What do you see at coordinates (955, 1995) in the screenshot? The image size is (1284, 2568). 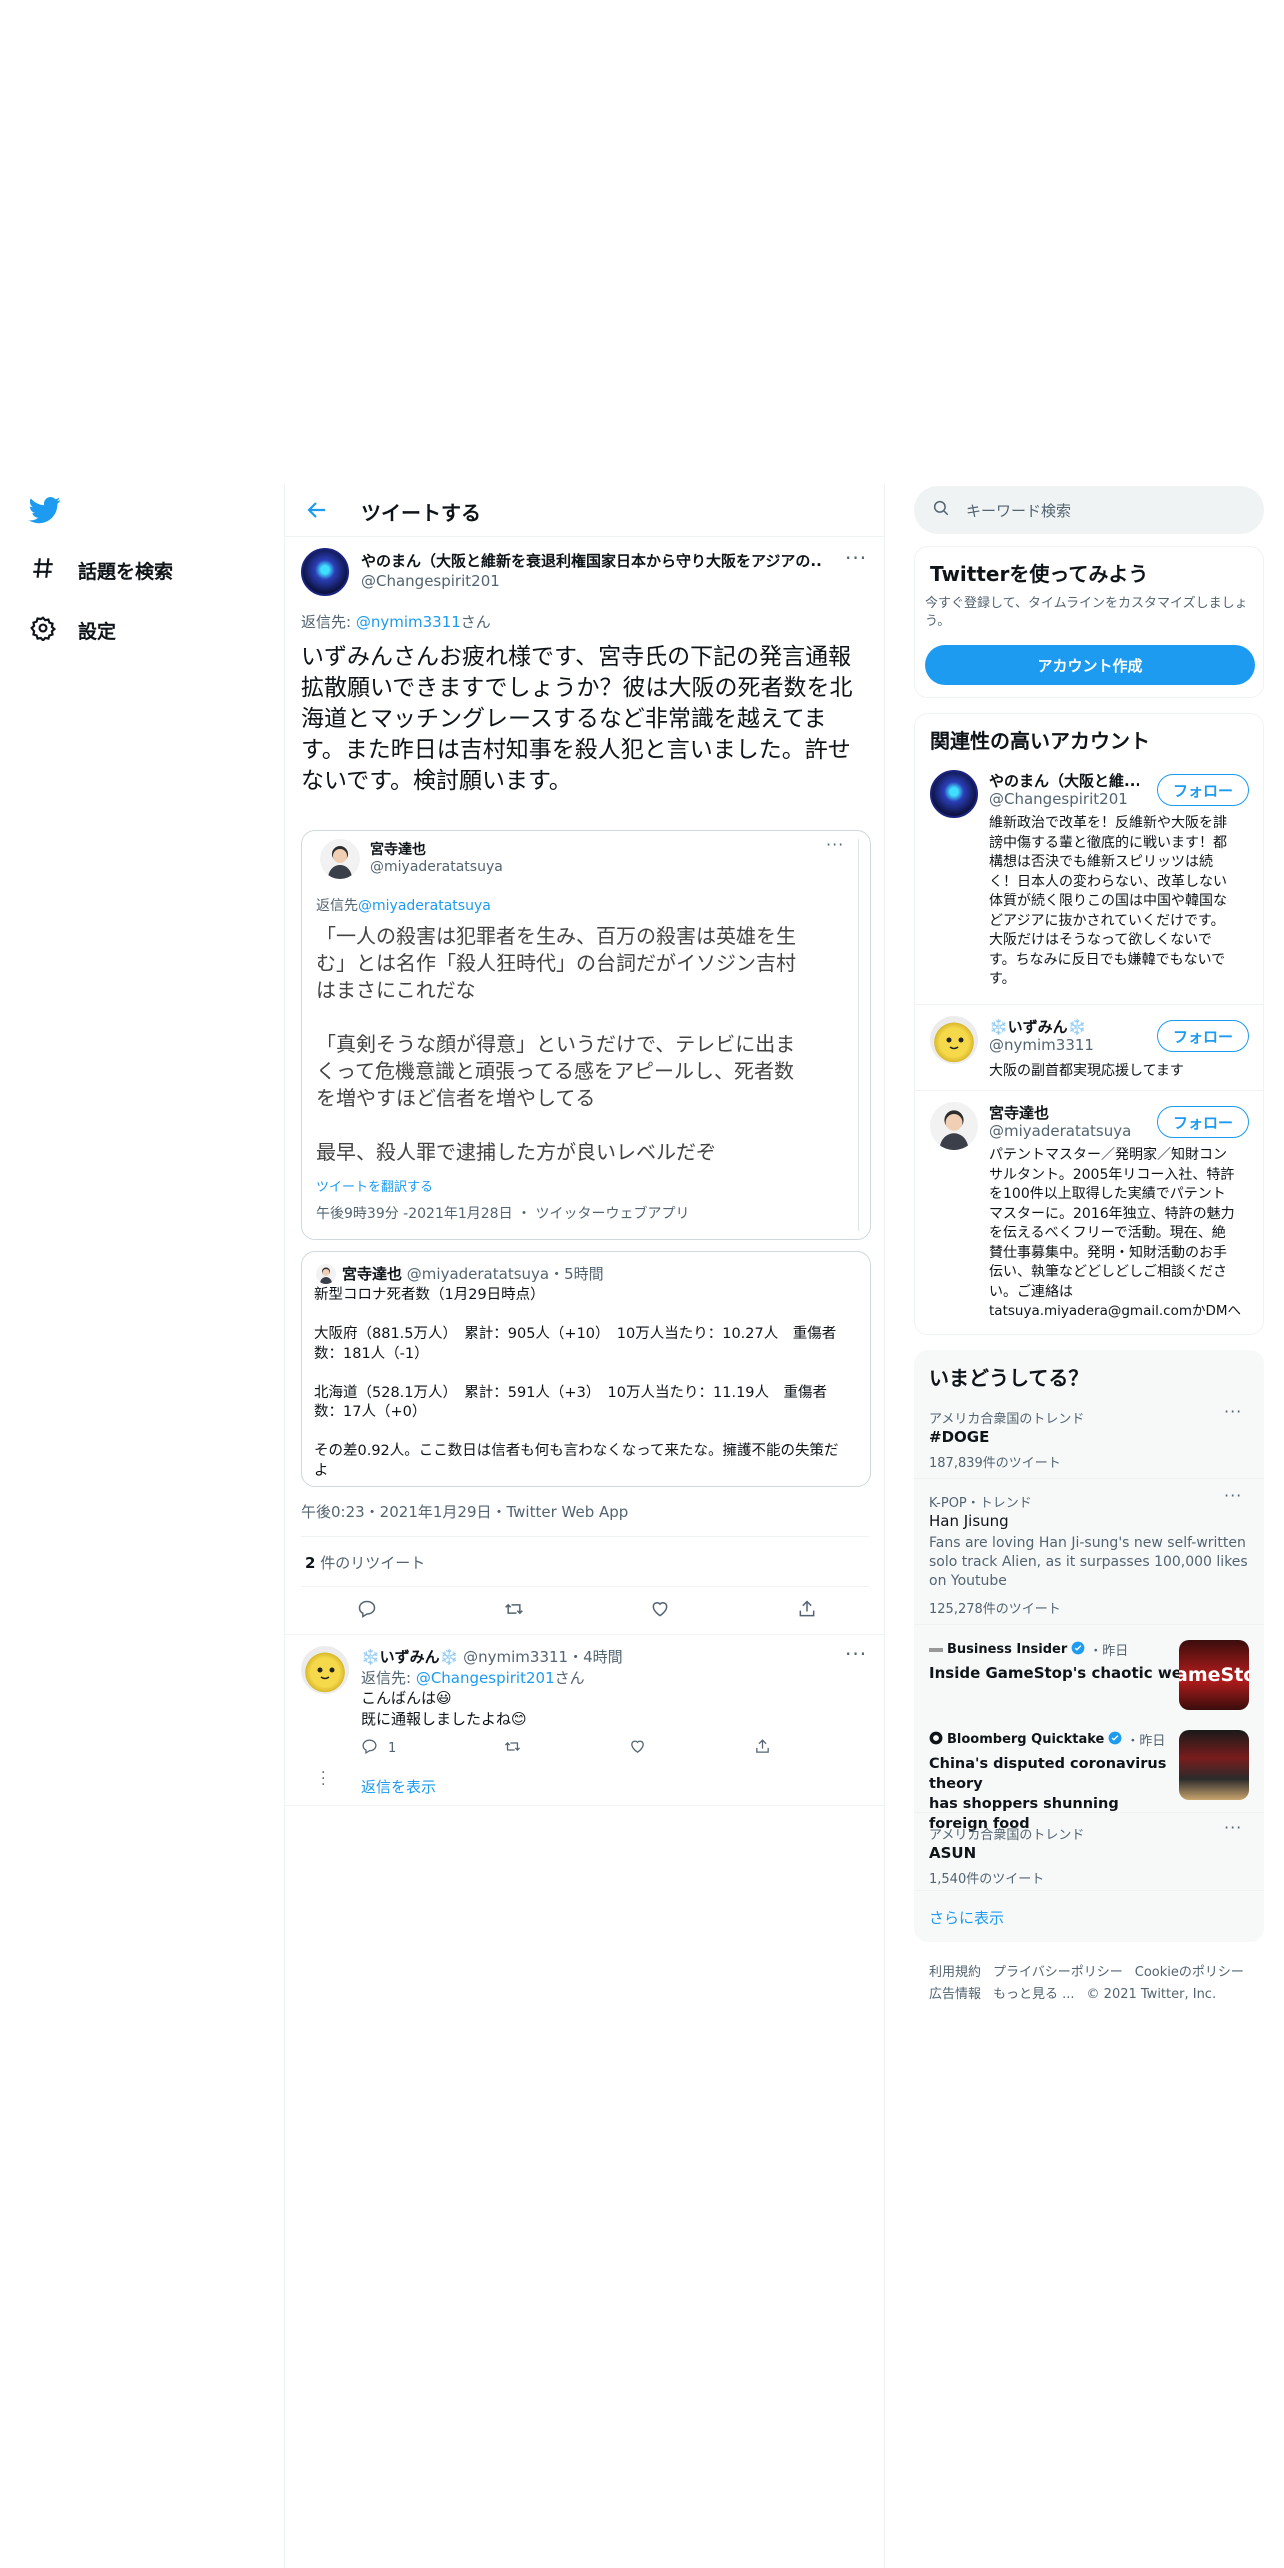 I see `footer-link: 広告情報` at bounding box center [955, 1995].